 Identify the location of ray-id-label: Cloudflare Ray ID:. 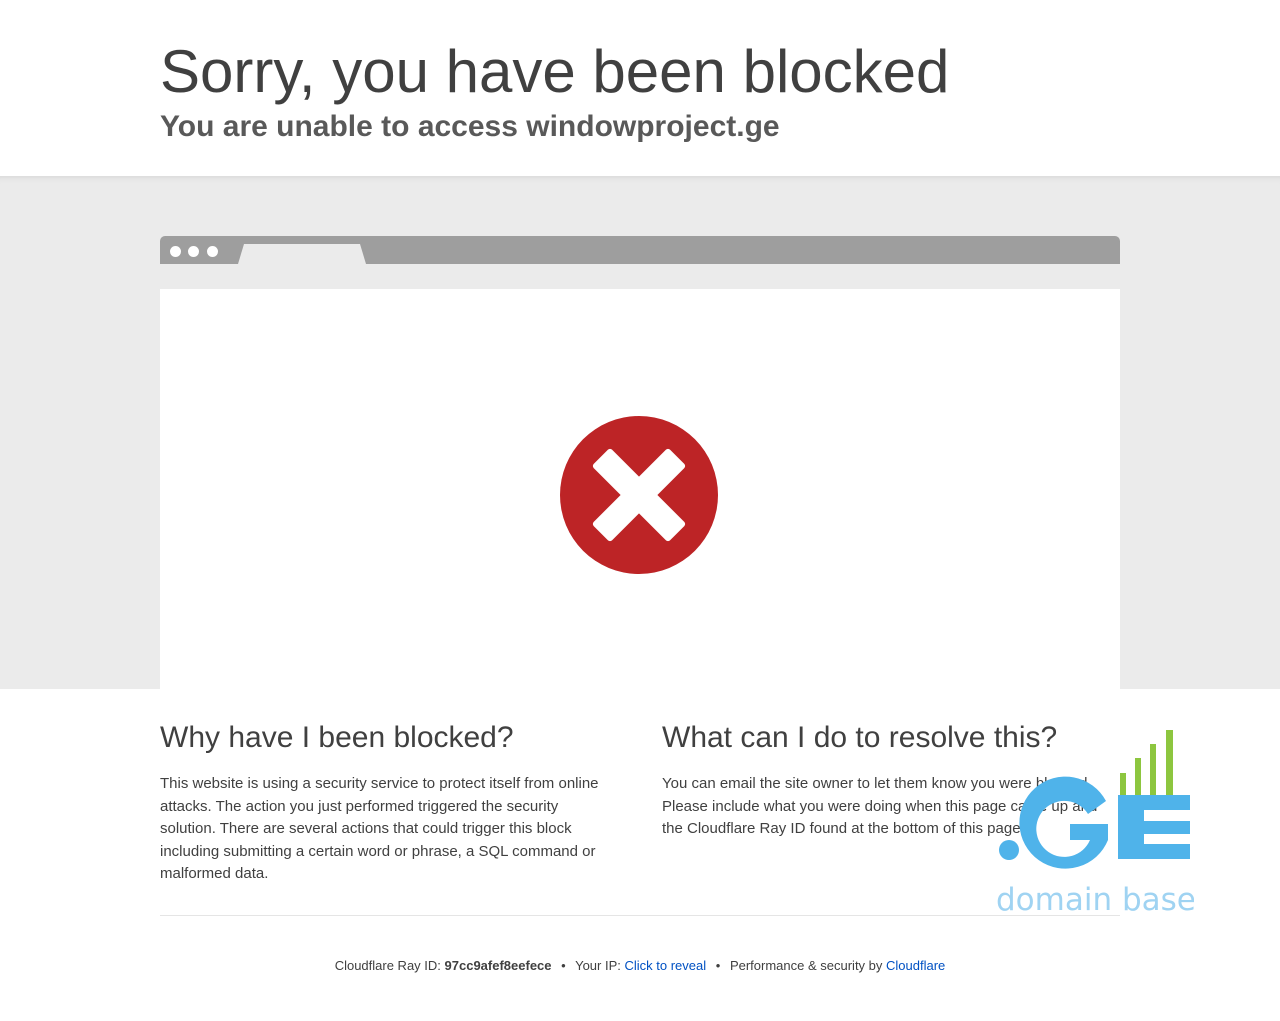
(387, 965).